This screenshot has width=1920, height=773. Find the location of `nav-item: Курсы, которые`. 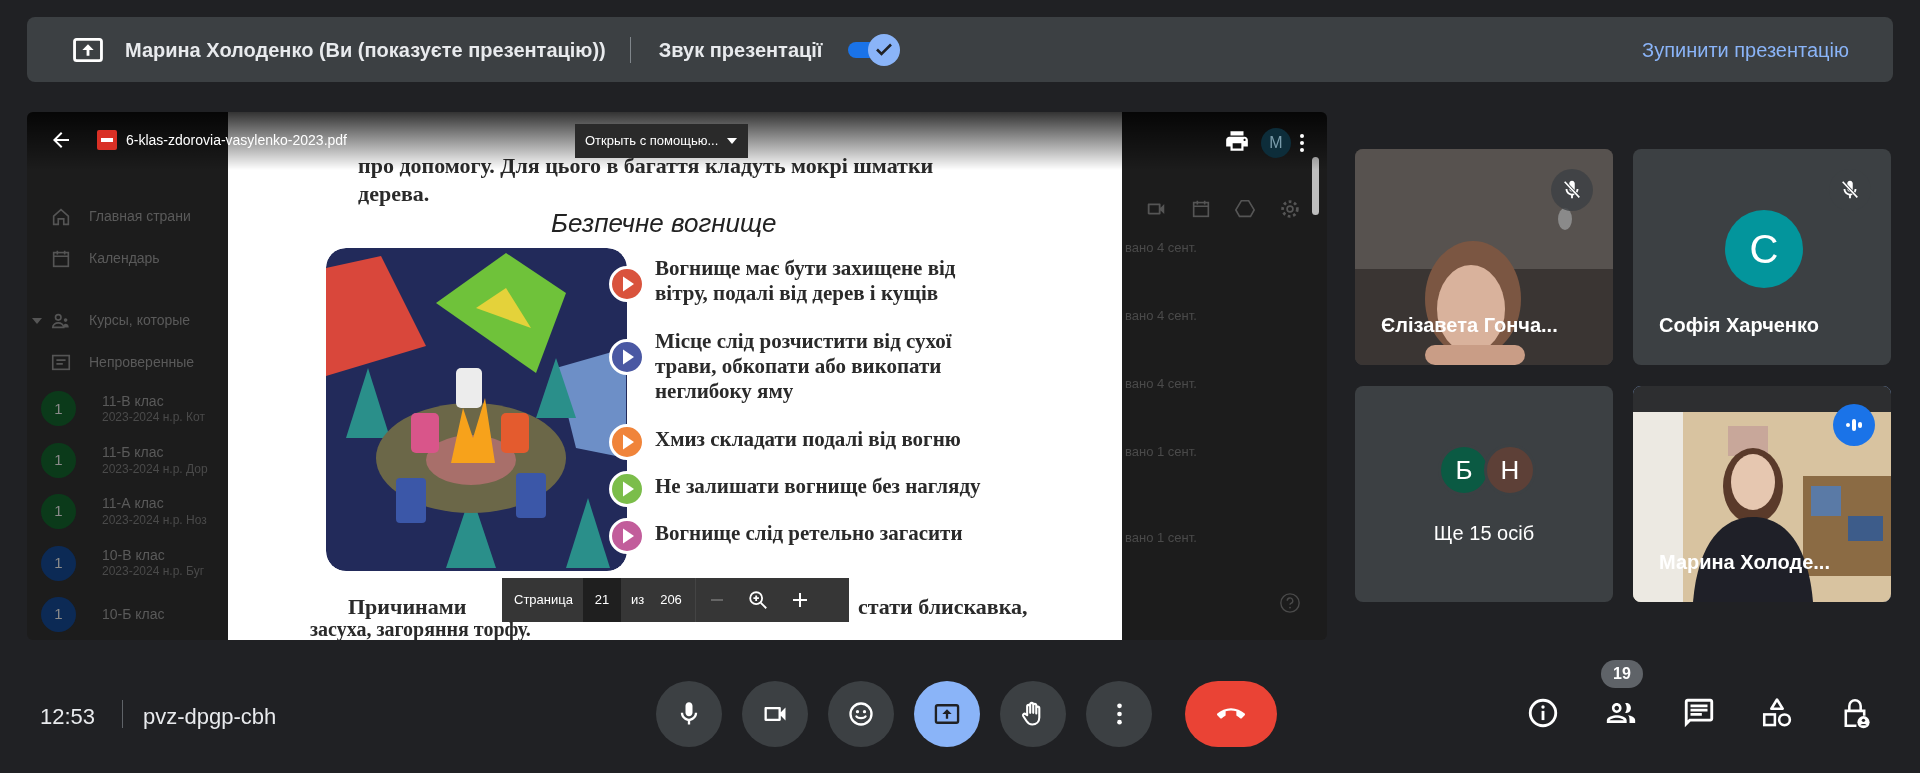

nav-item: Курсы, которые is located at coordinates (140, 321).